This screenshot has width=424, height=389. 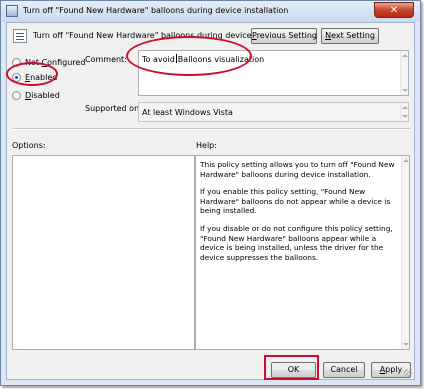 I want to click on ok-button: OK, so click(x=293, y=370).